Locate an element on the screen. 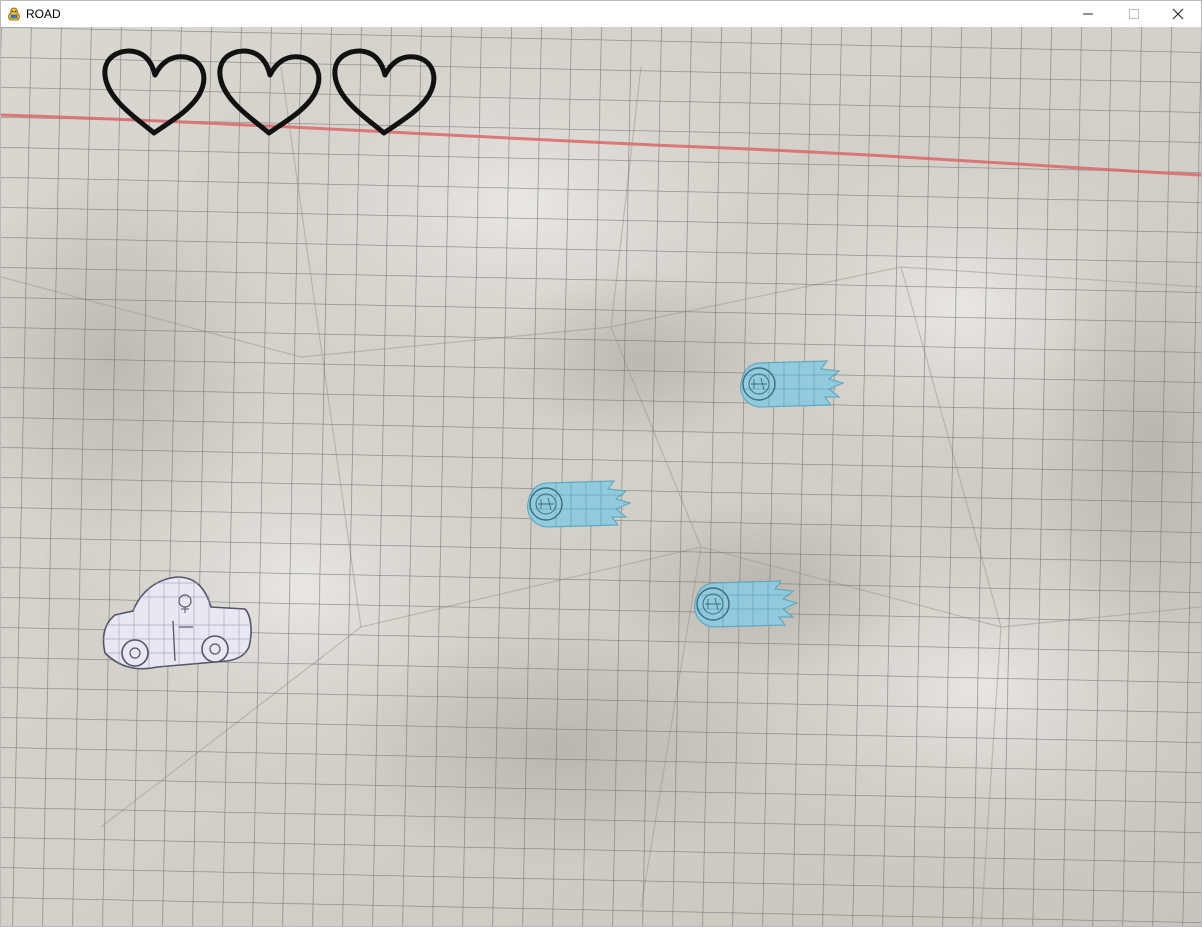 The image size is (1202, 927). minimize-button is located at coordinates (1088, 14).